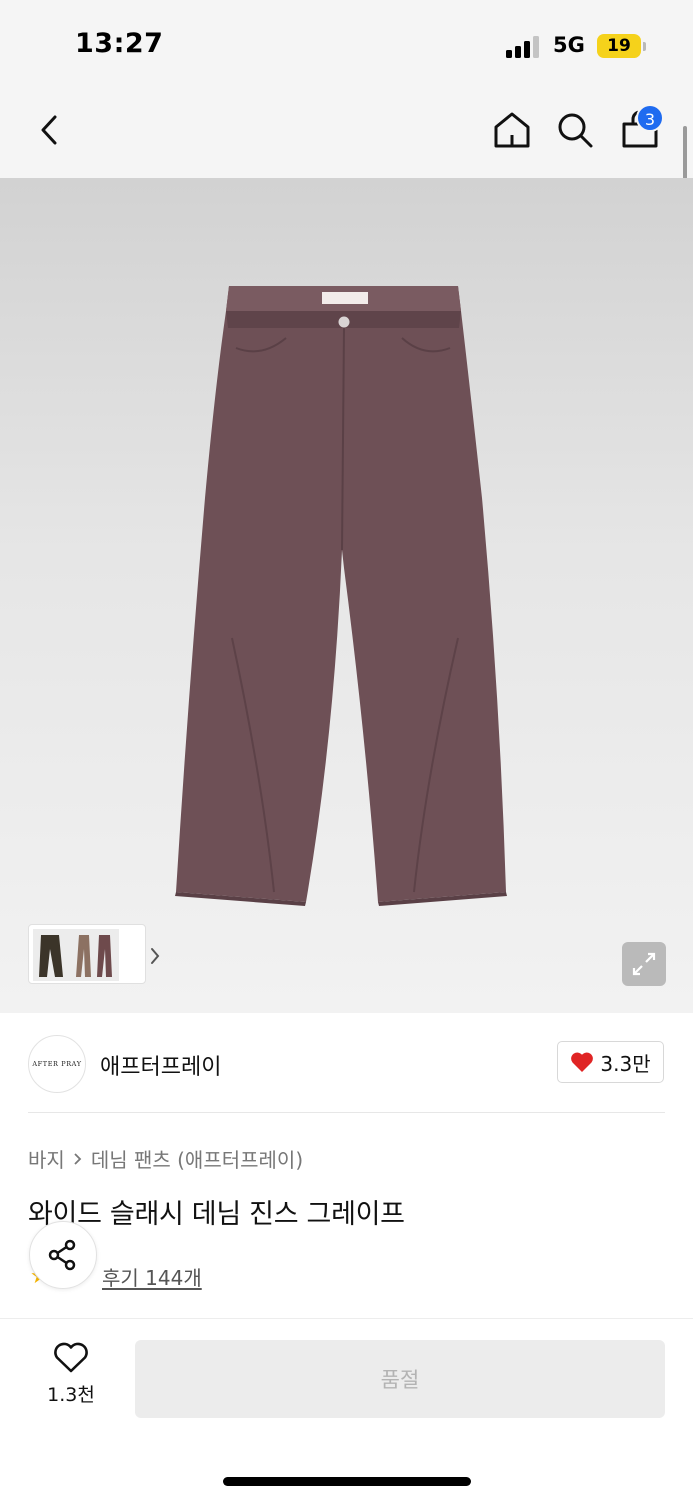 Image resolution: width=693 pixels, height=1500 pixels. Describe the element at coordinates (71, 1395) in the screenshot. I see `wishlist-count: 1.3천` at that location.